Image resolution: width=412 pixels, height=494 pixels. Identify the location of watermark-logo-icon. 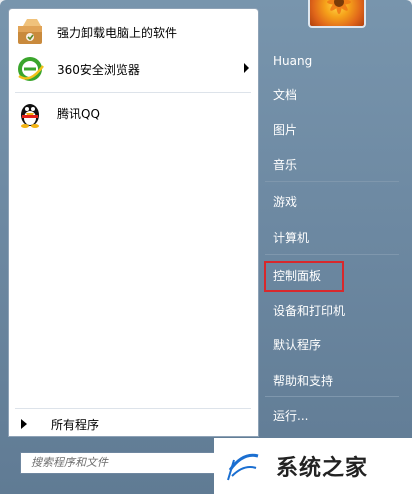
(243, 465).